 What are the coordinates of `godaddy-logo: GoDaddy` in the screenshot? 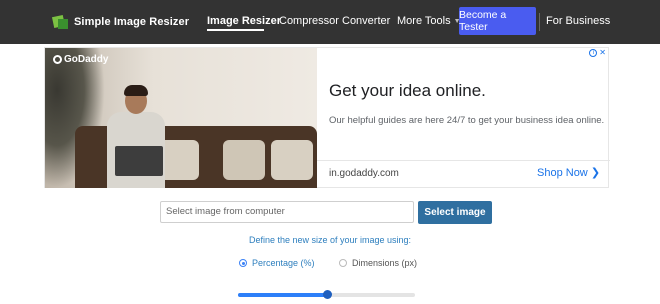 It's located at (80, 59).